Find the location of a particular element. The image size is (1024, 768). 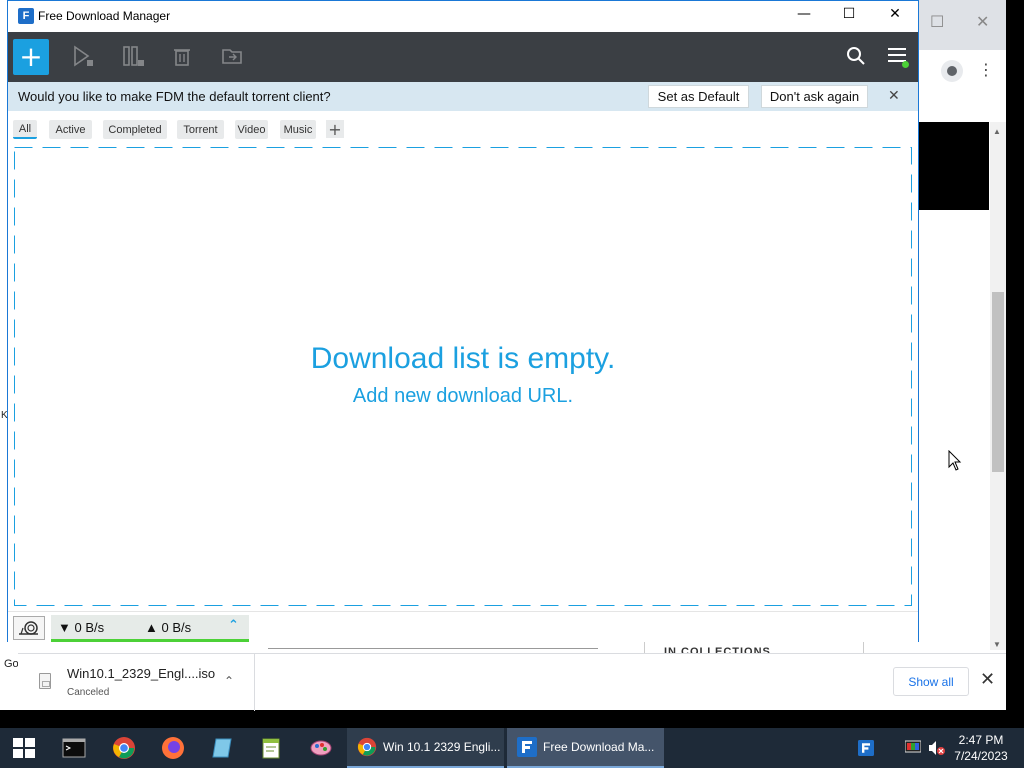

set-as-default-button: Set as Default is located at coordinates (698, 96).